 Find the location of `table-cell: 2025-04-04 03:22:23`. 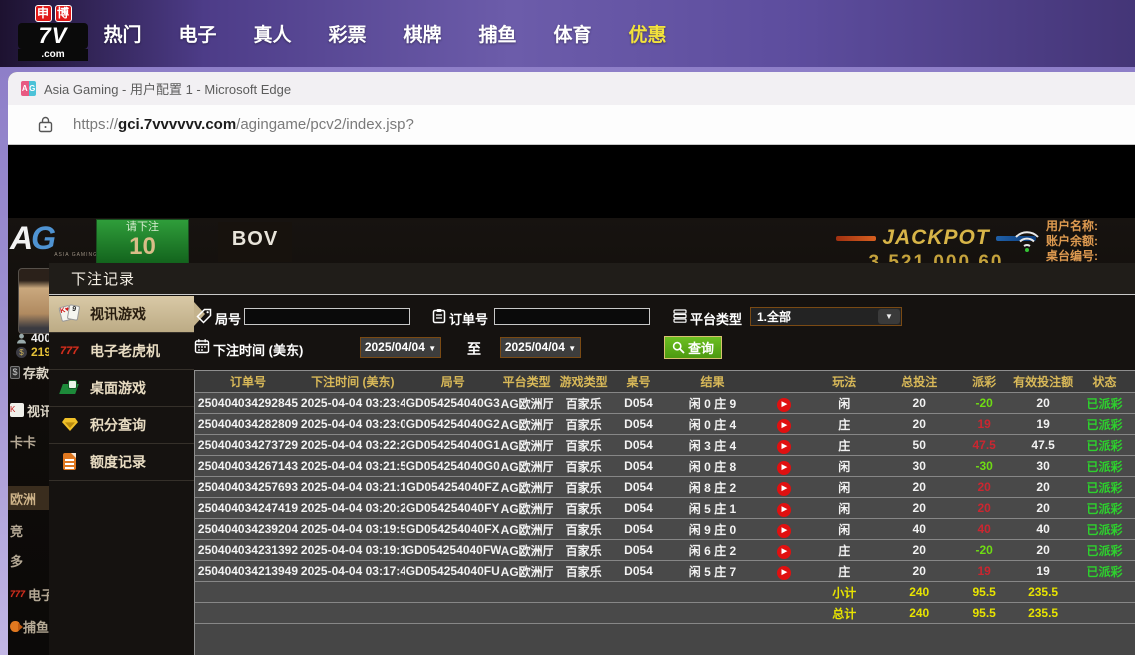

table-cell: 2025-04-04 03:22:23 is located at coordinates (352, 445).